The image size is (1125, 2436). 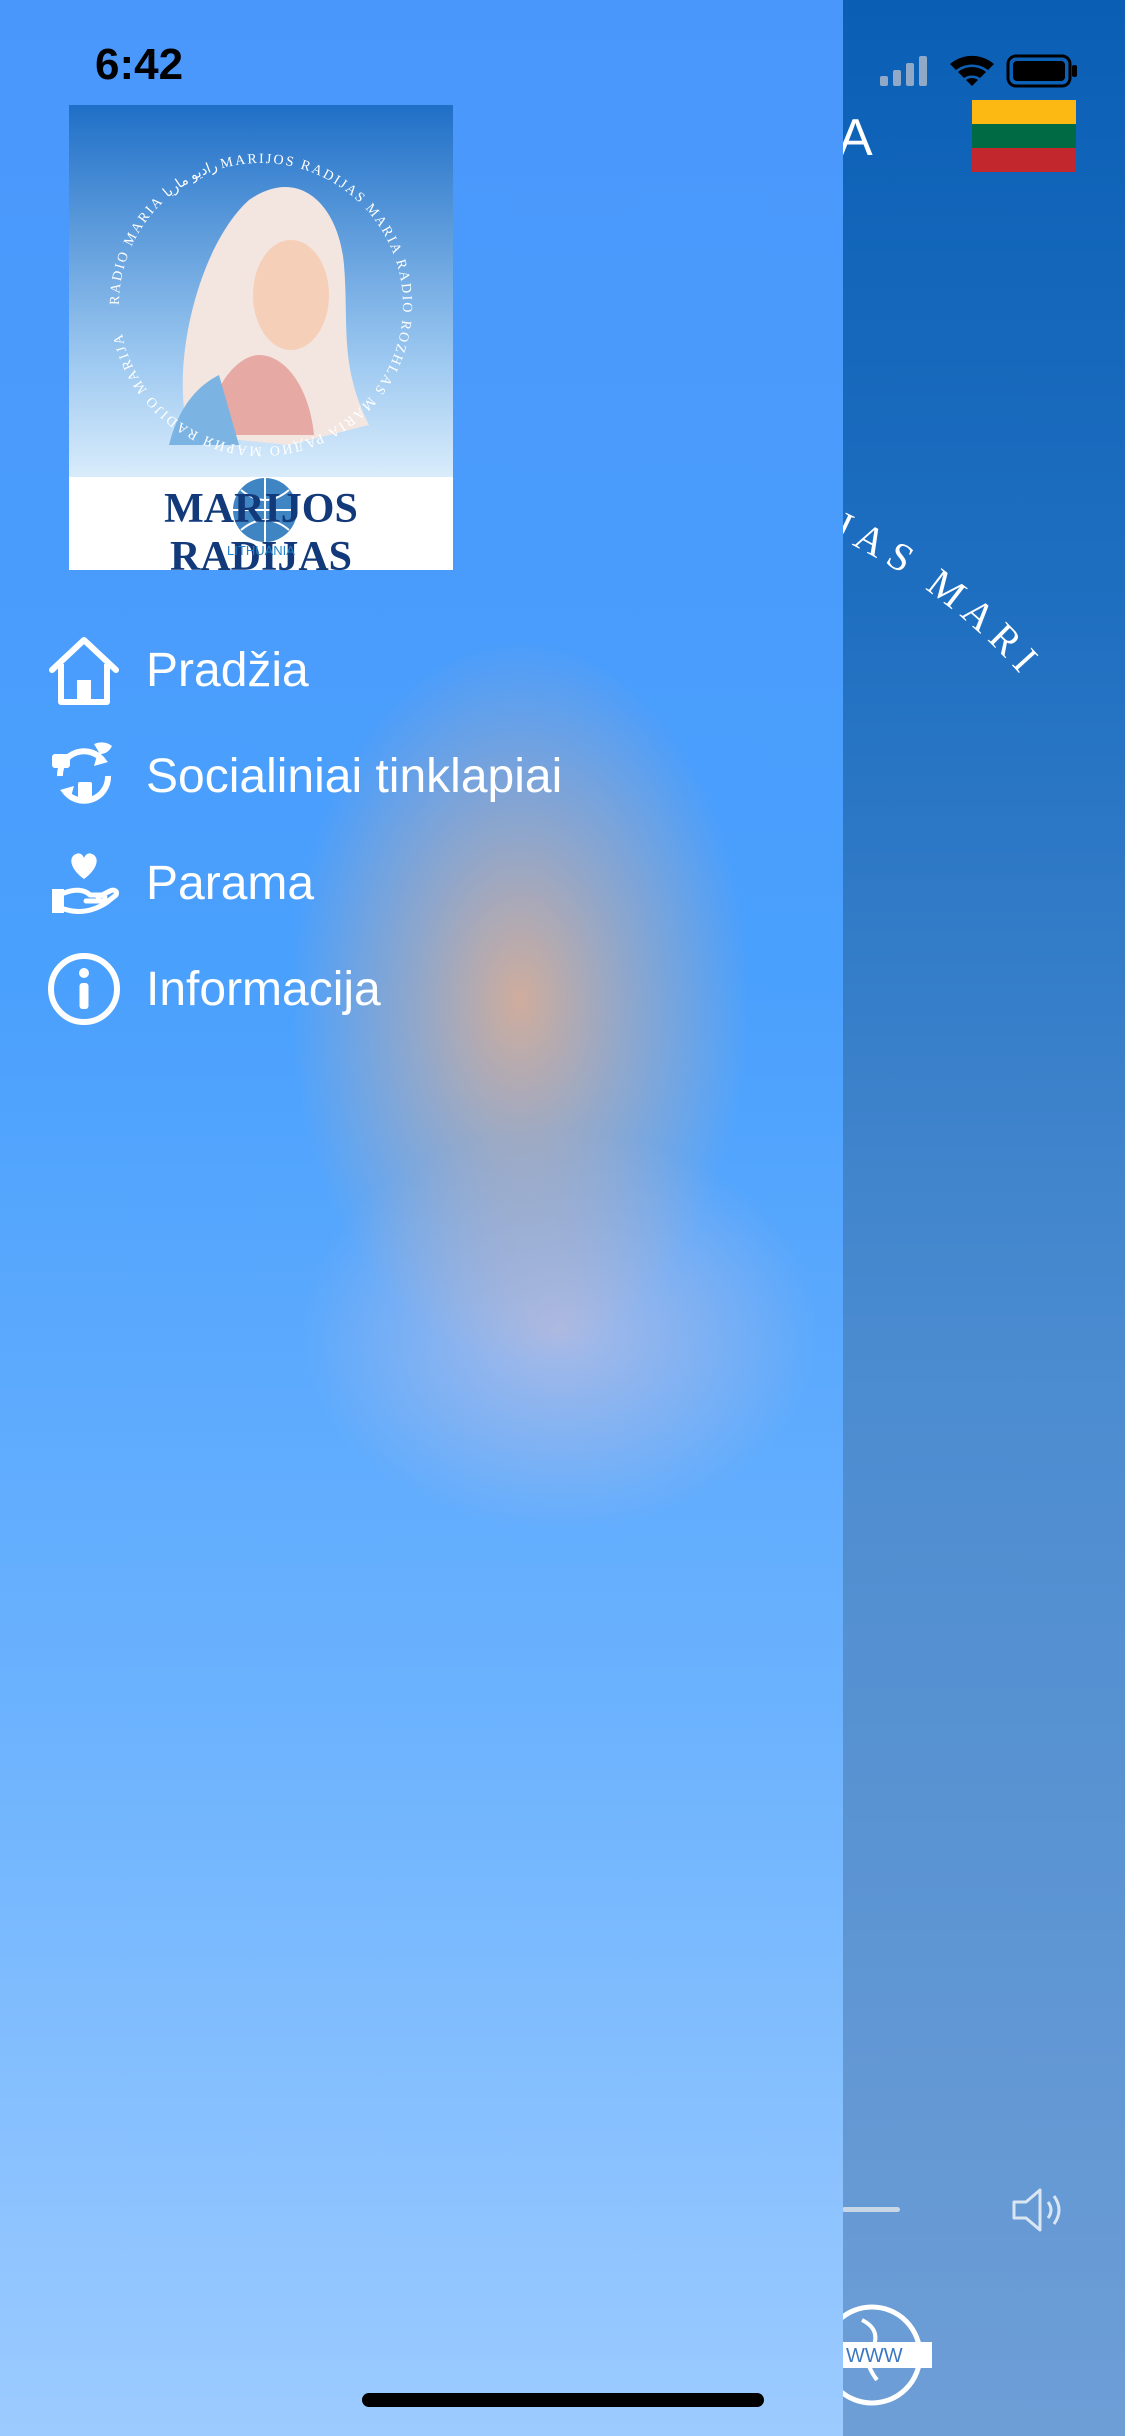 What do you see at coordinates (261, 533) in the screenshot?
I see `logo-title: MARIJOS RADIJAS` at bounding box center [261, 533].